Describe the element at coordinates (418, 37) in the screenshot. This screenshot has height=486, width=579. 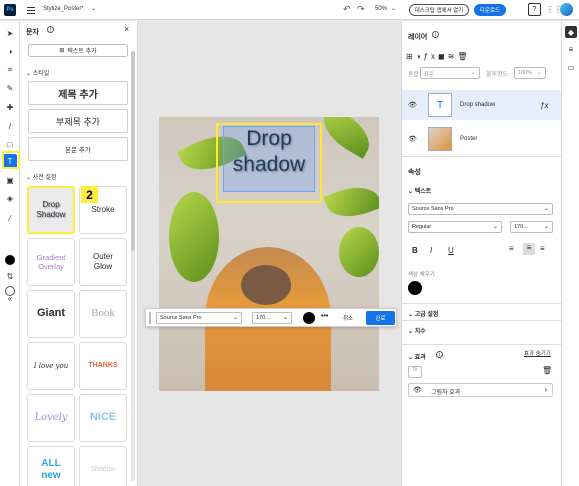
I see `layers-title: 레이어` at that location.